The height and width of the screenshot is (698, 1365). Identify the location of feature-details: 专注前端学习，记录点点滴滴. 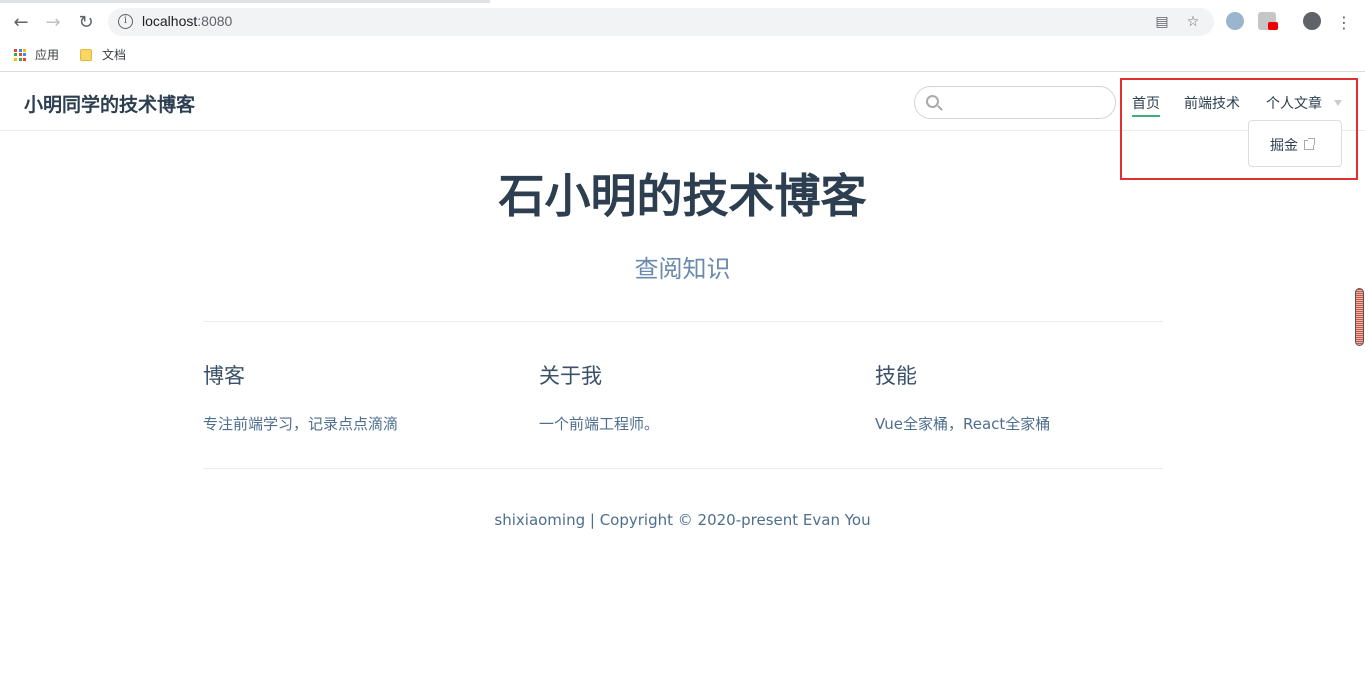
(301, 424).